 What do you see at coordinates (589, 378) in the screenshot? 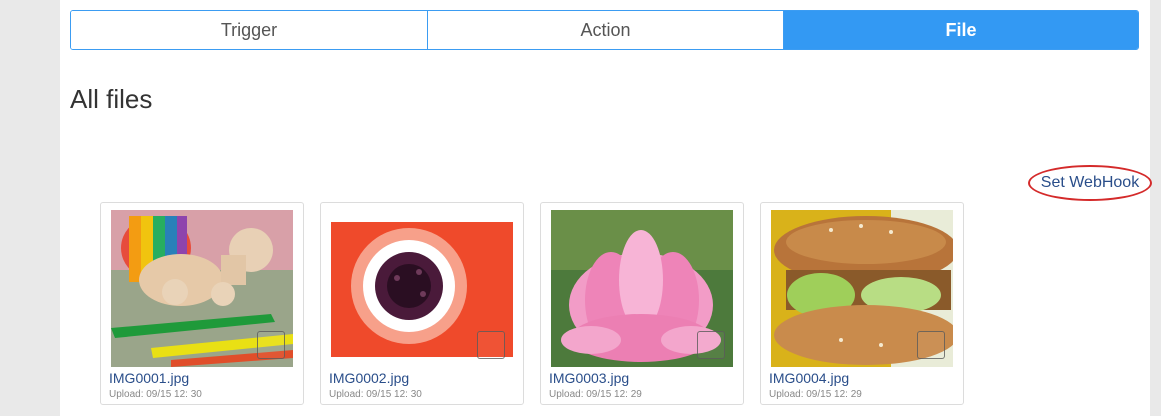
I see `file-name: IMG0003.jpg` at bounding box center [589, 378].